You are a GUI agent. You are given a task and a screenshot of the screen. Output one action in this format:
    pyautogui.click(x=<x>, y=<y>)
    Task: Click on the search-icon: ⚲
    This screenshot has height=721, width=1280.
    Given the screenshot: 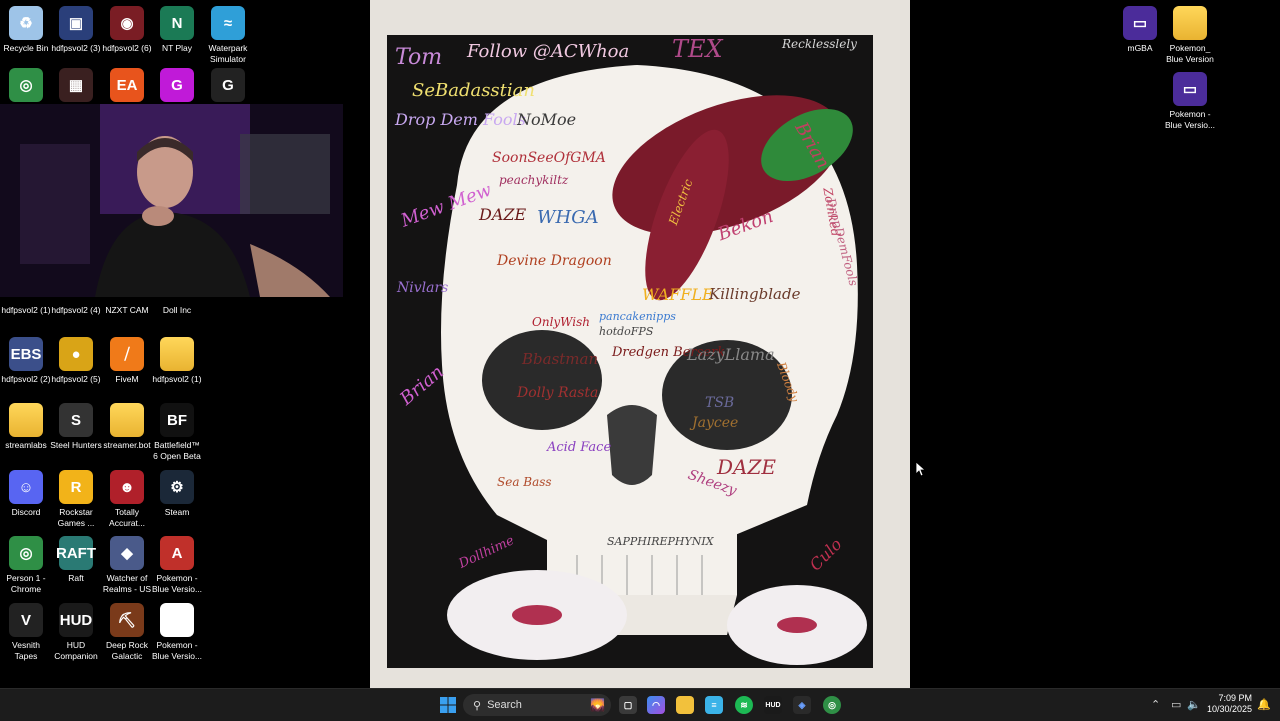 What is the action you would take?
    pyautogui.click(x=477, y=705)
    